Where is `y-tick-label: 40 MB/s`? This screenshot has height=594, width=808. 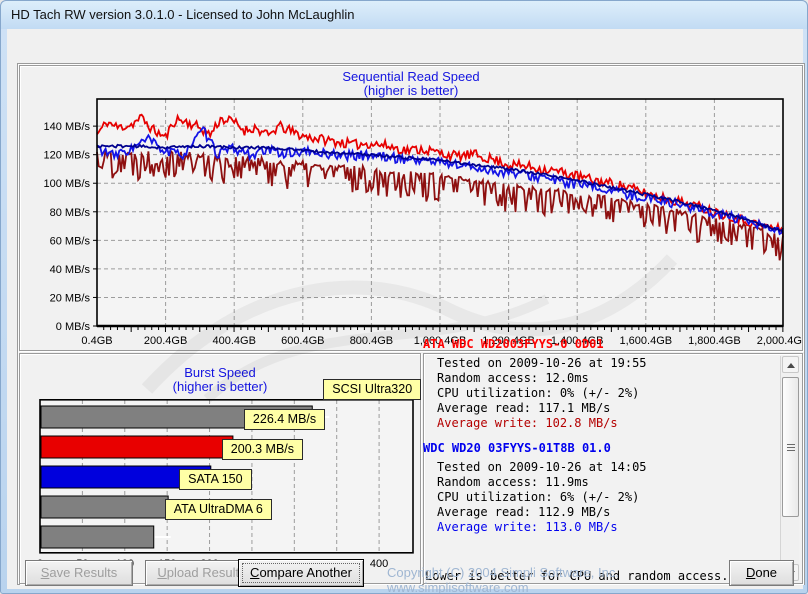 y-tick-label: 40 MB/s is located at coordinates (70, 270).